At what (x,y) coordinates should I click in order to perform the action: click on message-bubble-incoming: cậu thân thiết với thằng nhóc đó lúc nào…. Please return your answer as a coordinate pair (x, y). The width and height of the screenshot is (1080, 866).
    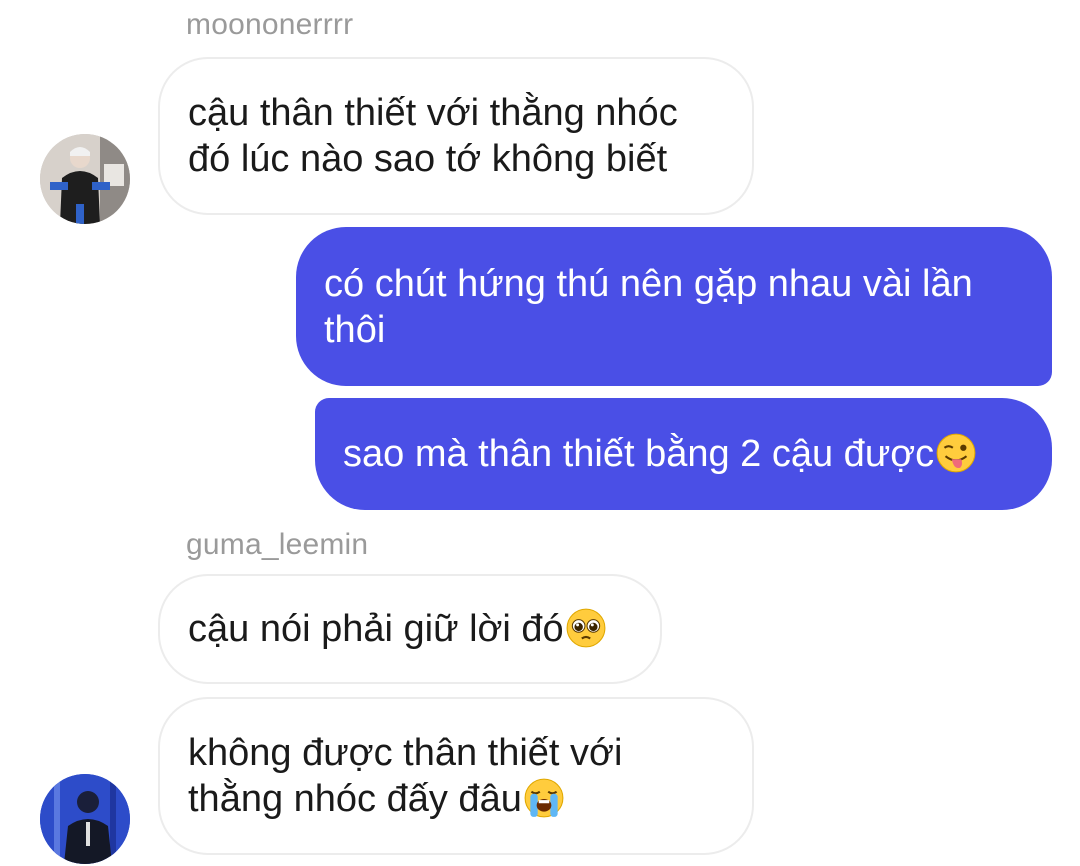
    Looking at the image, I should click on (456, 136).